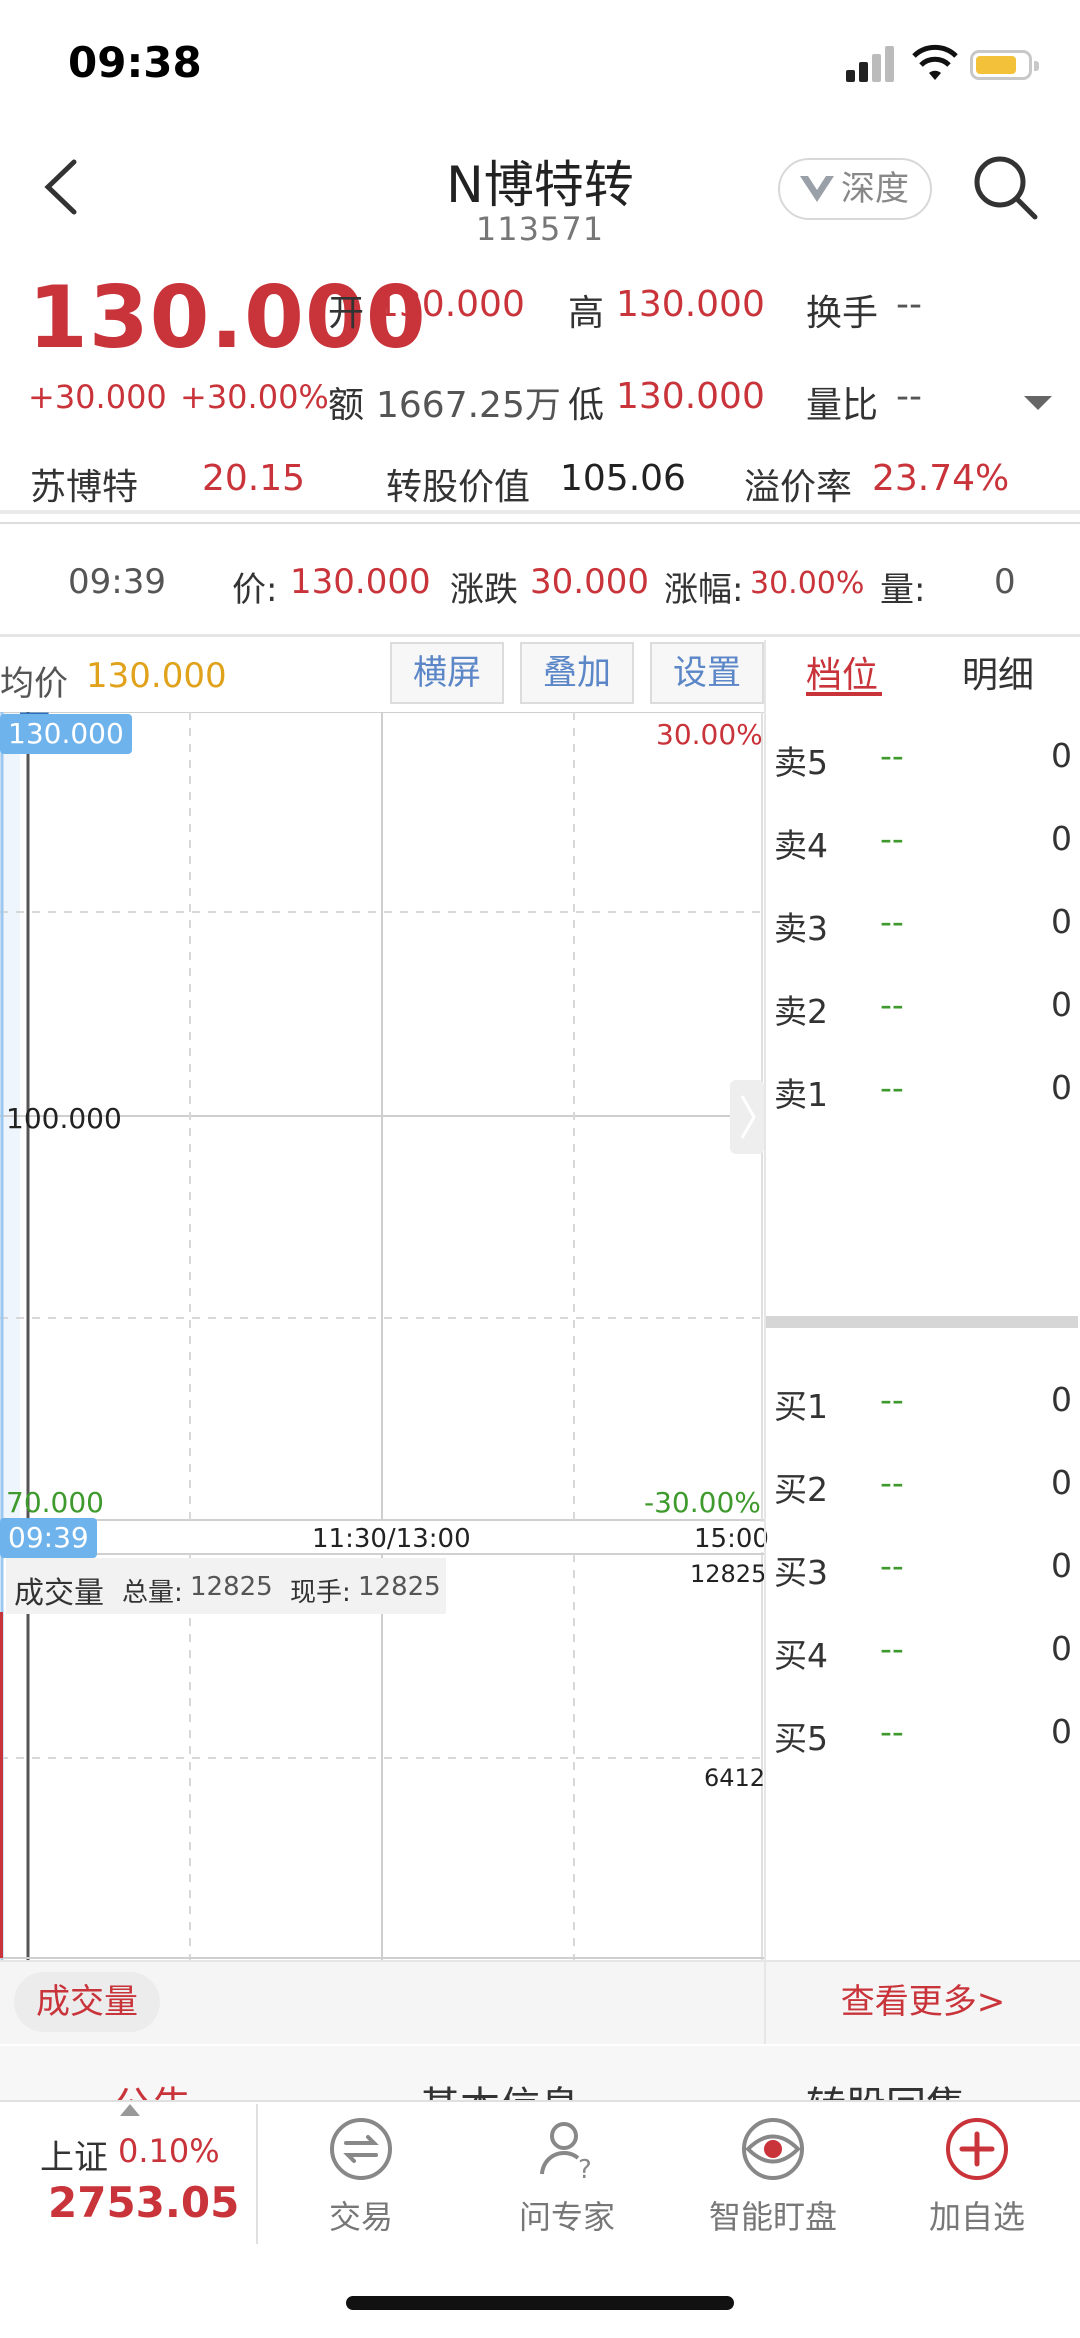 The image size is (1080, 2338). I want to click on add-circle-icon, so click(977, 2149).